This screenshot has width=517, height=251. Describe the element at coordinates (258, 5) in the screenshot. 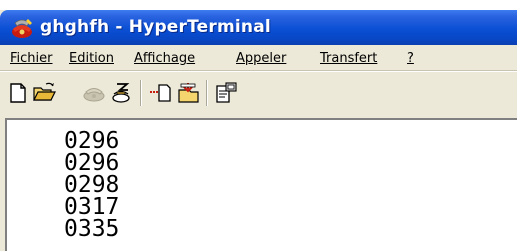

I see `desktop-strip` at that location.